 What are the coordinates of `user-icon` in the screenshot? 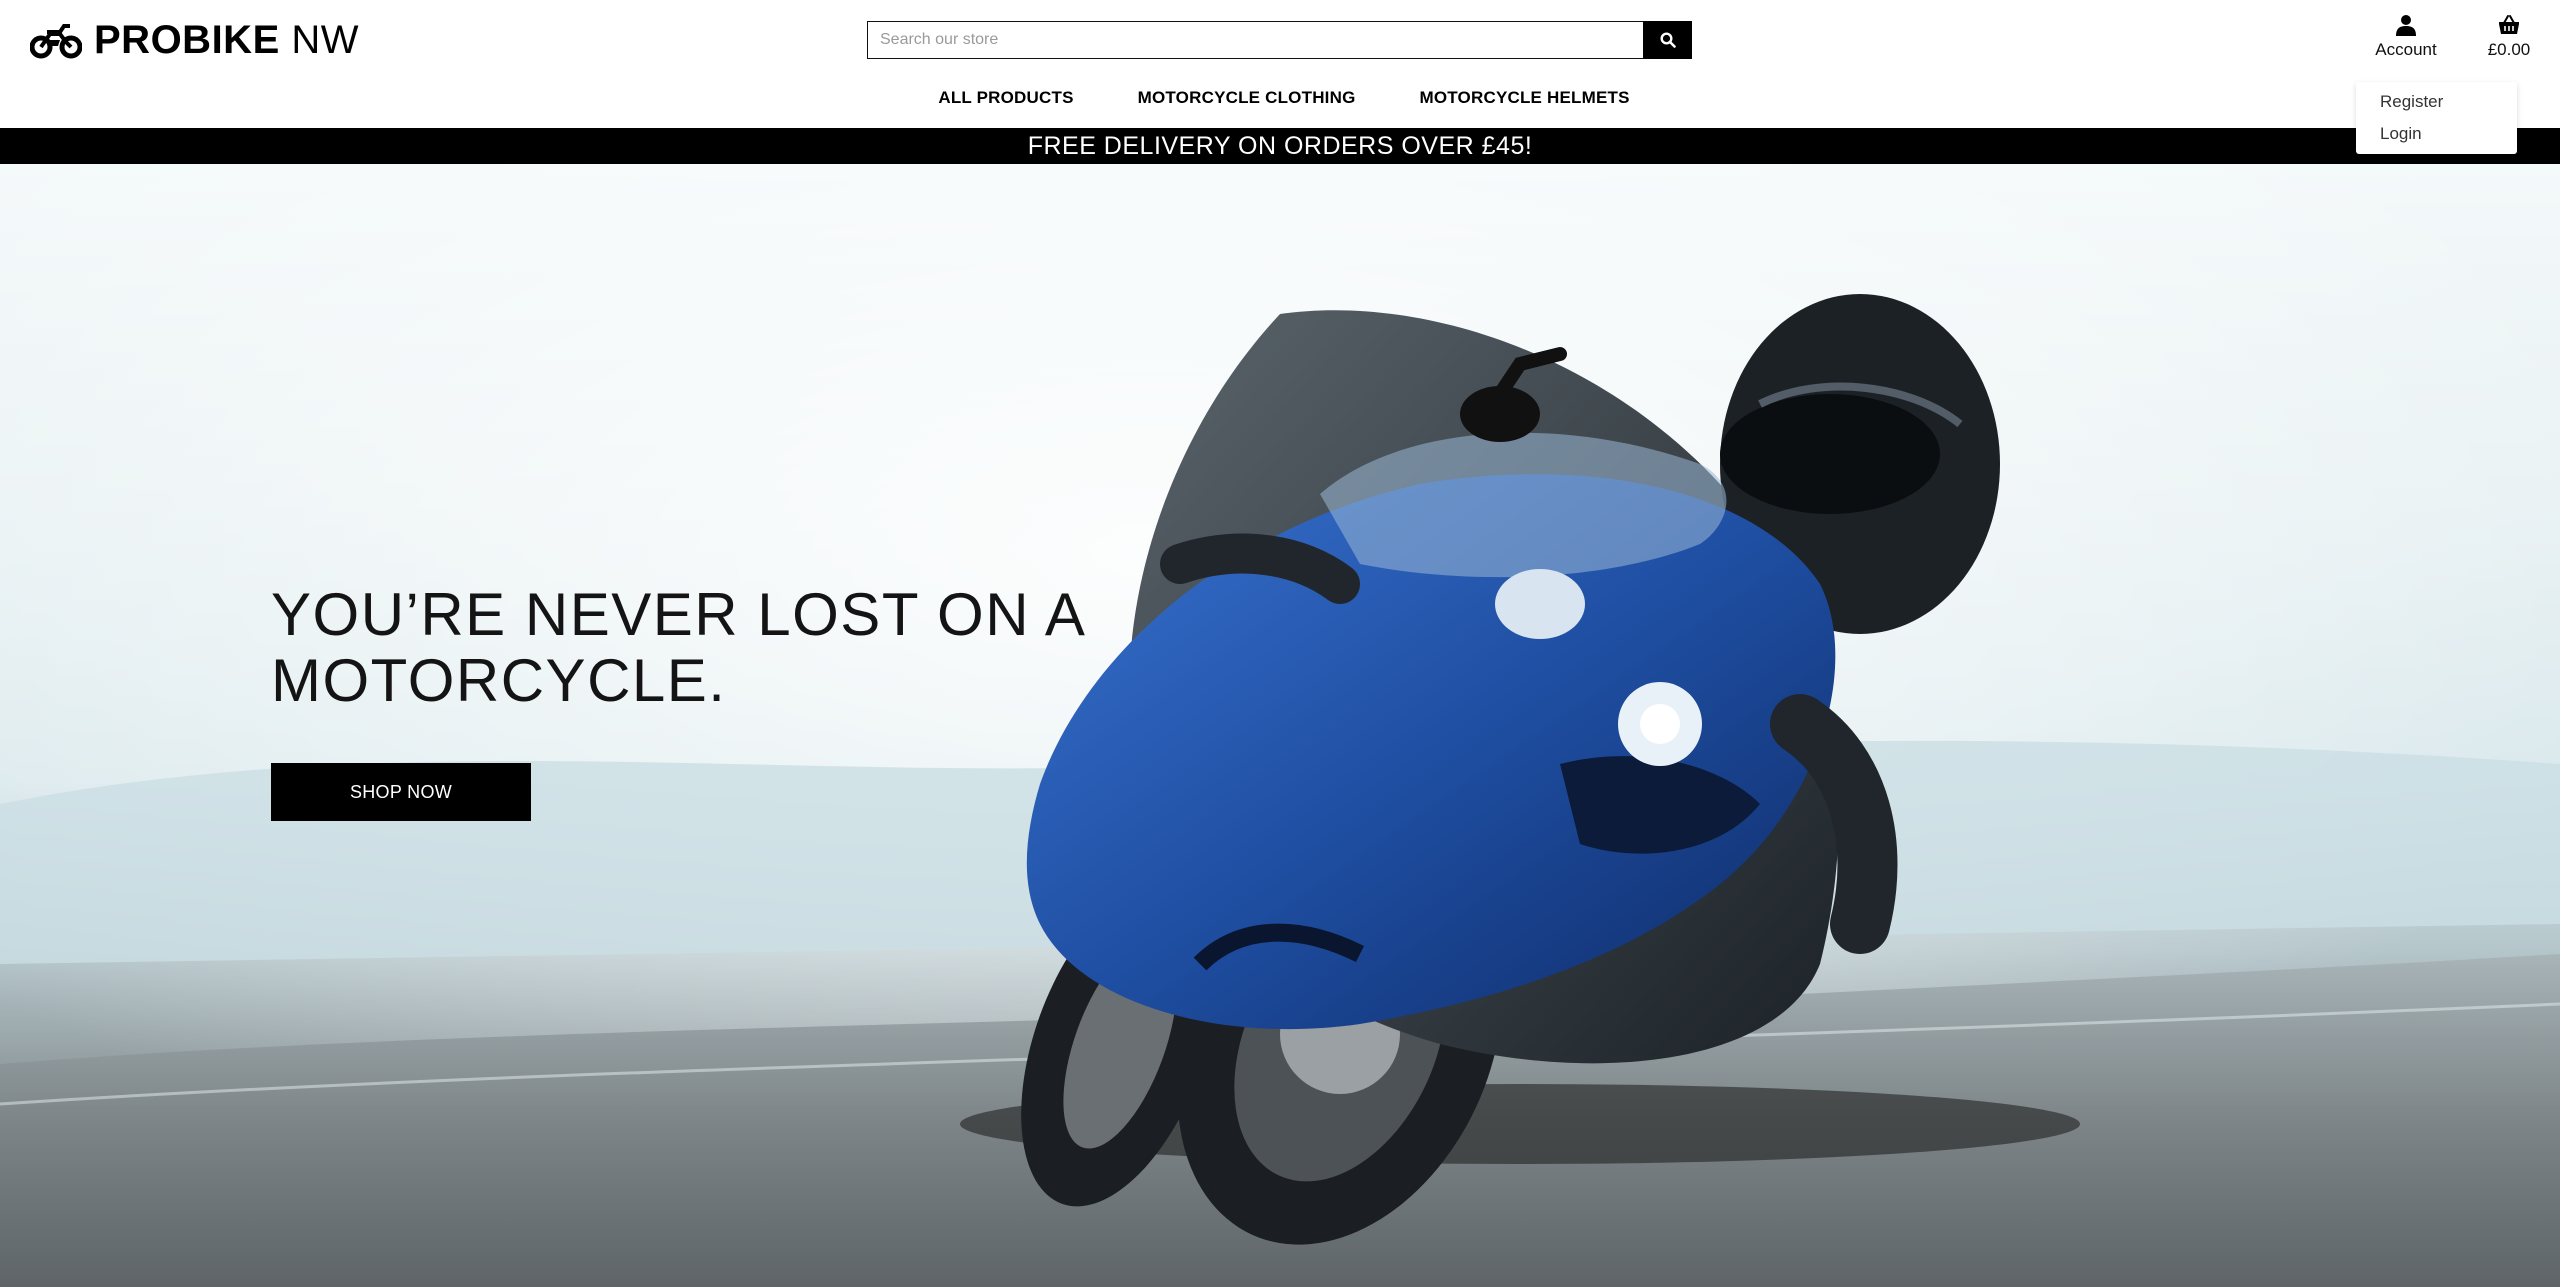 It's located at (2406, 25).